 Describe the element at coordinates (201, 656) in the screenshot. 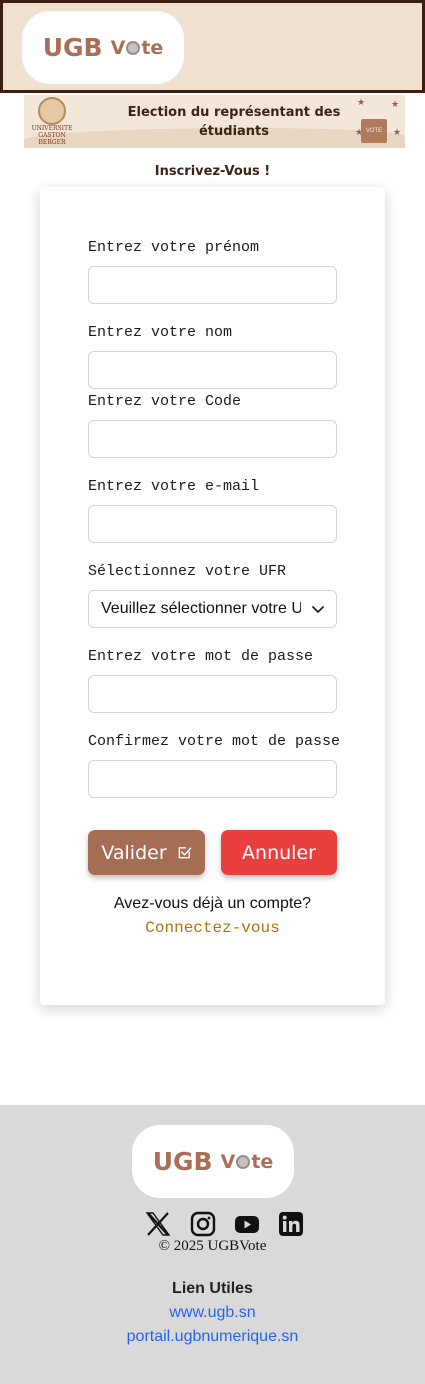

I see `password-label: Entrez votre mot de passe` at that location.